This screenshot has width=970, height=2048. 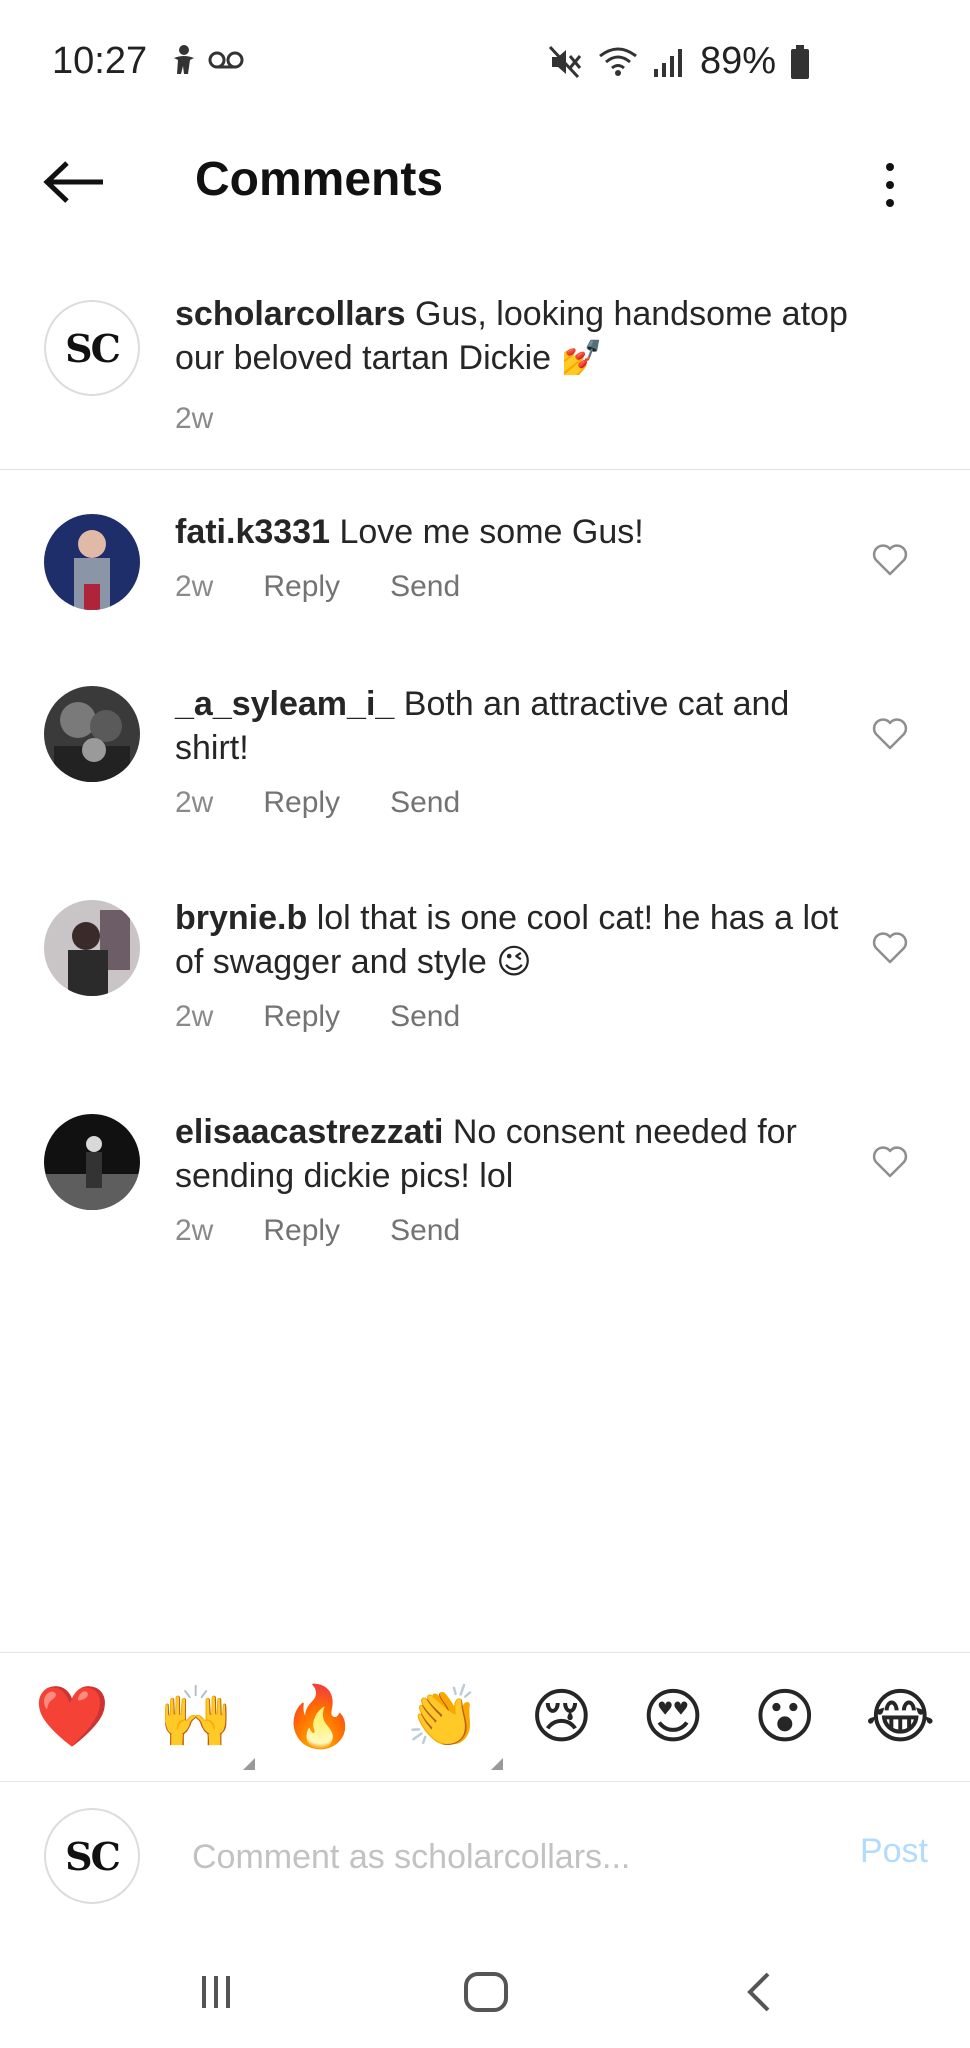 I want to click on status-system-icons: 89%, so click(x=679, y=61).